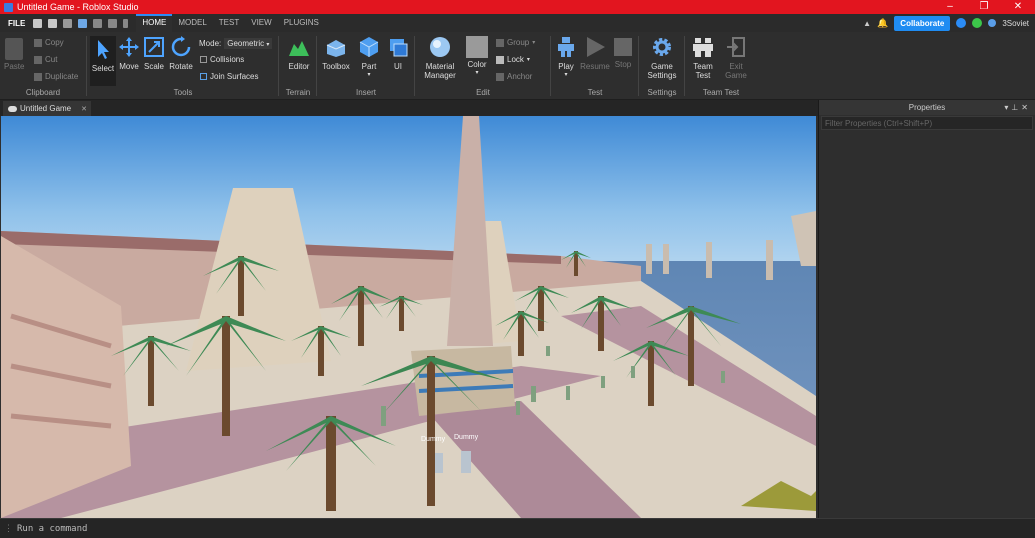  What do you see at coordinates (927, 123) in the screenshot?
I see `filter-properties-input: Filter Properties (Ctrl+Shift+P)` at bounding box center [927, 123].